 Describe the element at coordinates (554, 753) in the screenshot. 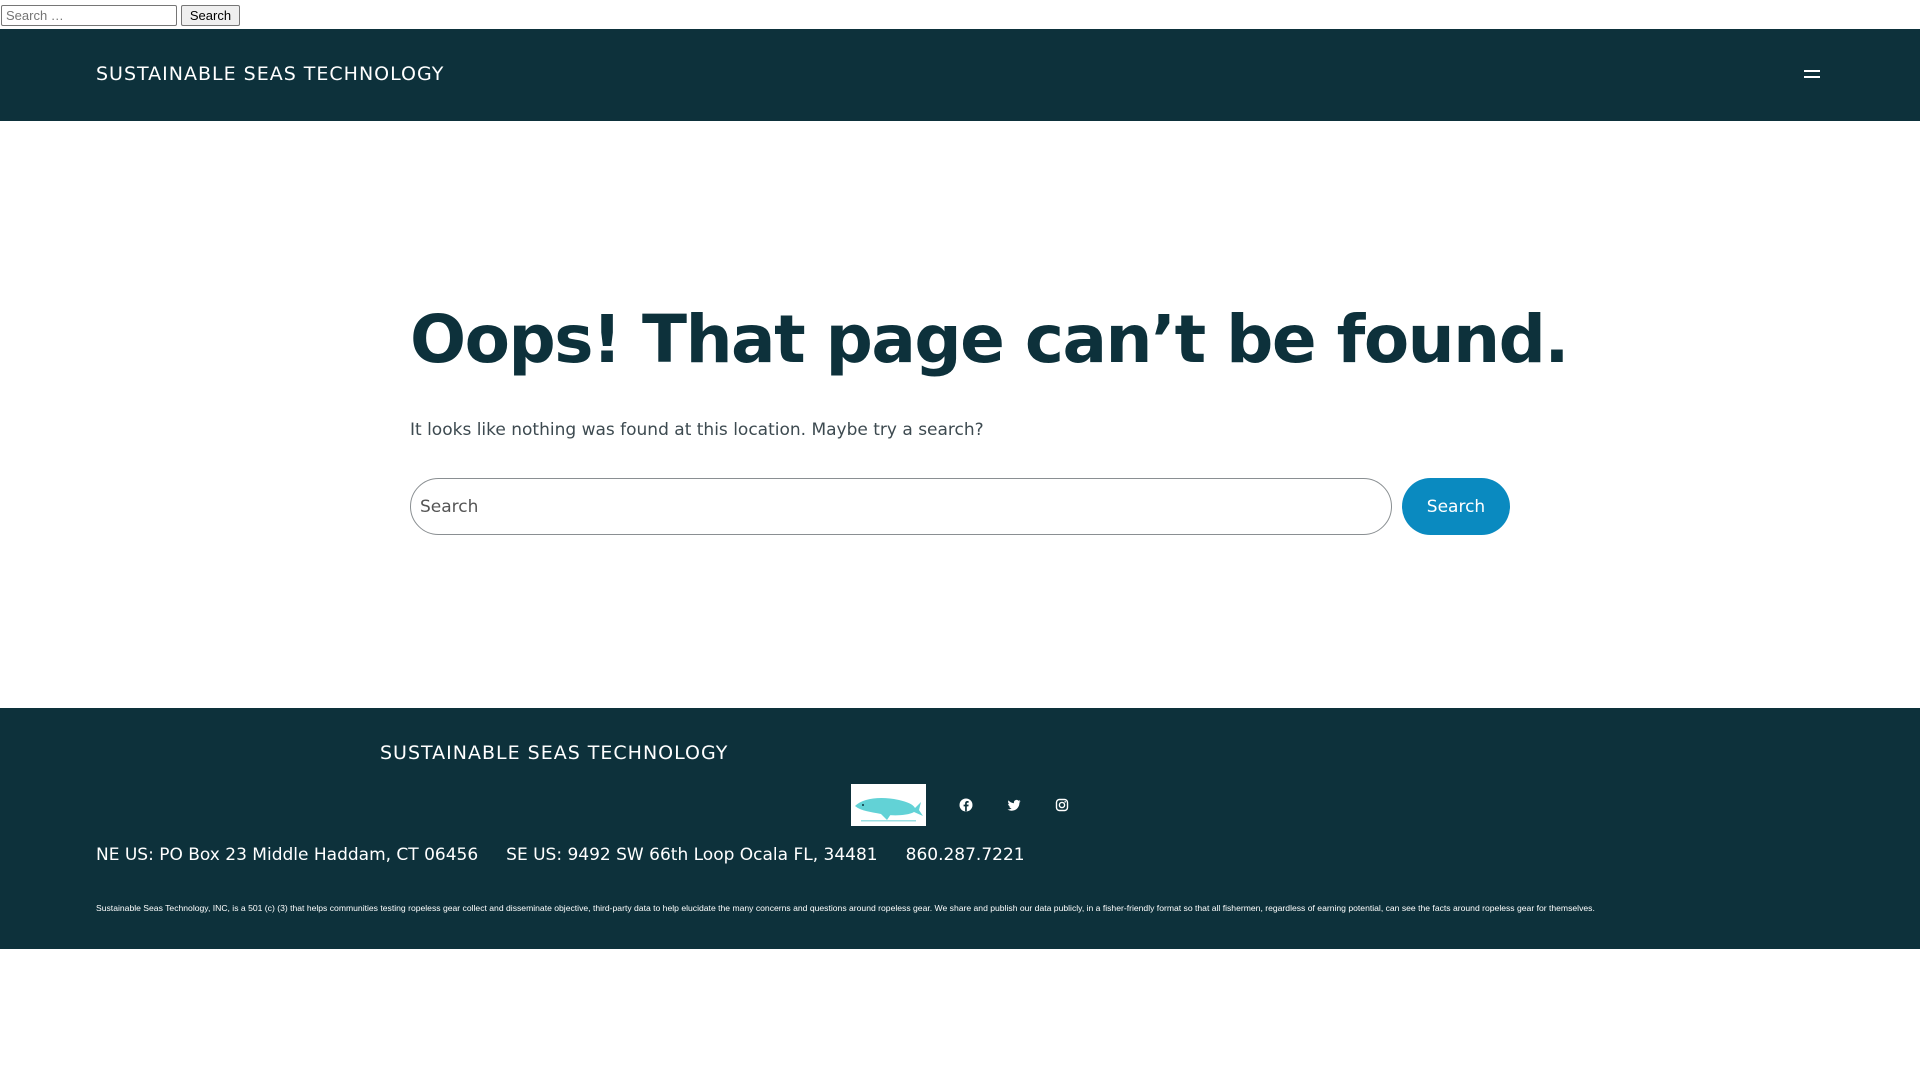

I see `footer-site-title: SUSTAINABLE SEAS TECHNOLOGY` at that location.